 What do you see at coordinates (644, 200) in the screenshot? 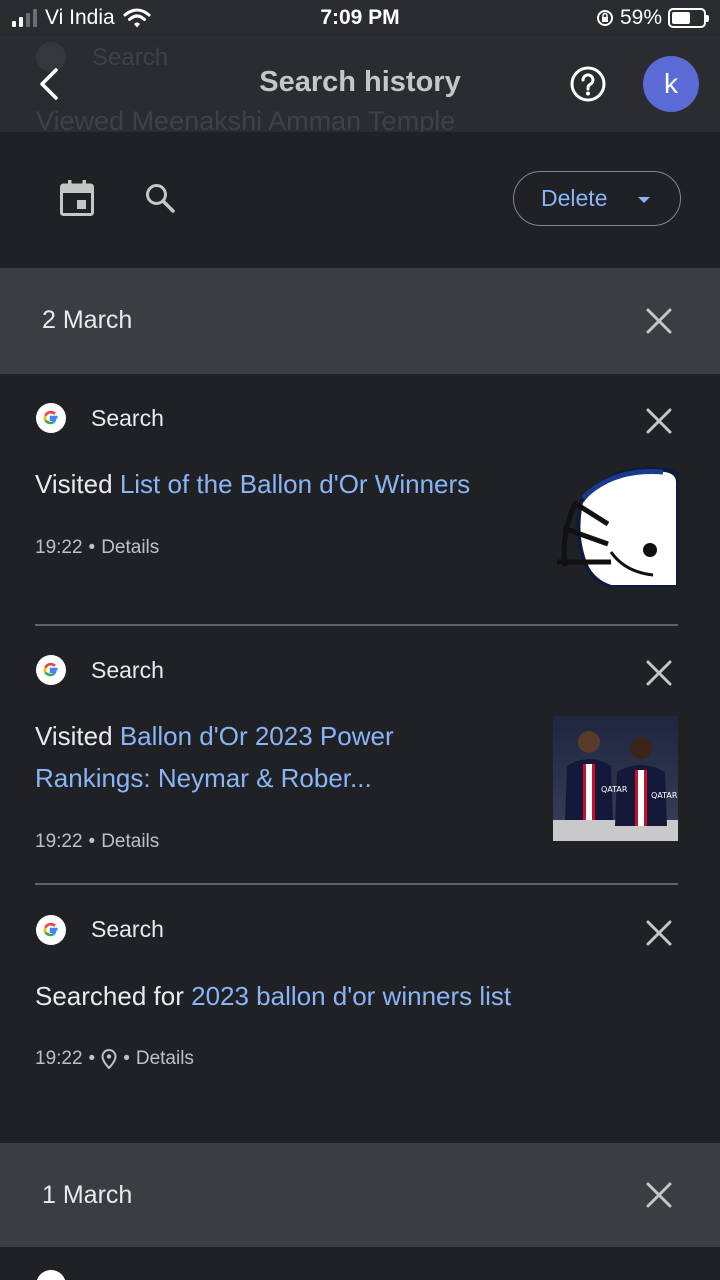
I see `caret-down-icon` at bounding box center [644, 200].